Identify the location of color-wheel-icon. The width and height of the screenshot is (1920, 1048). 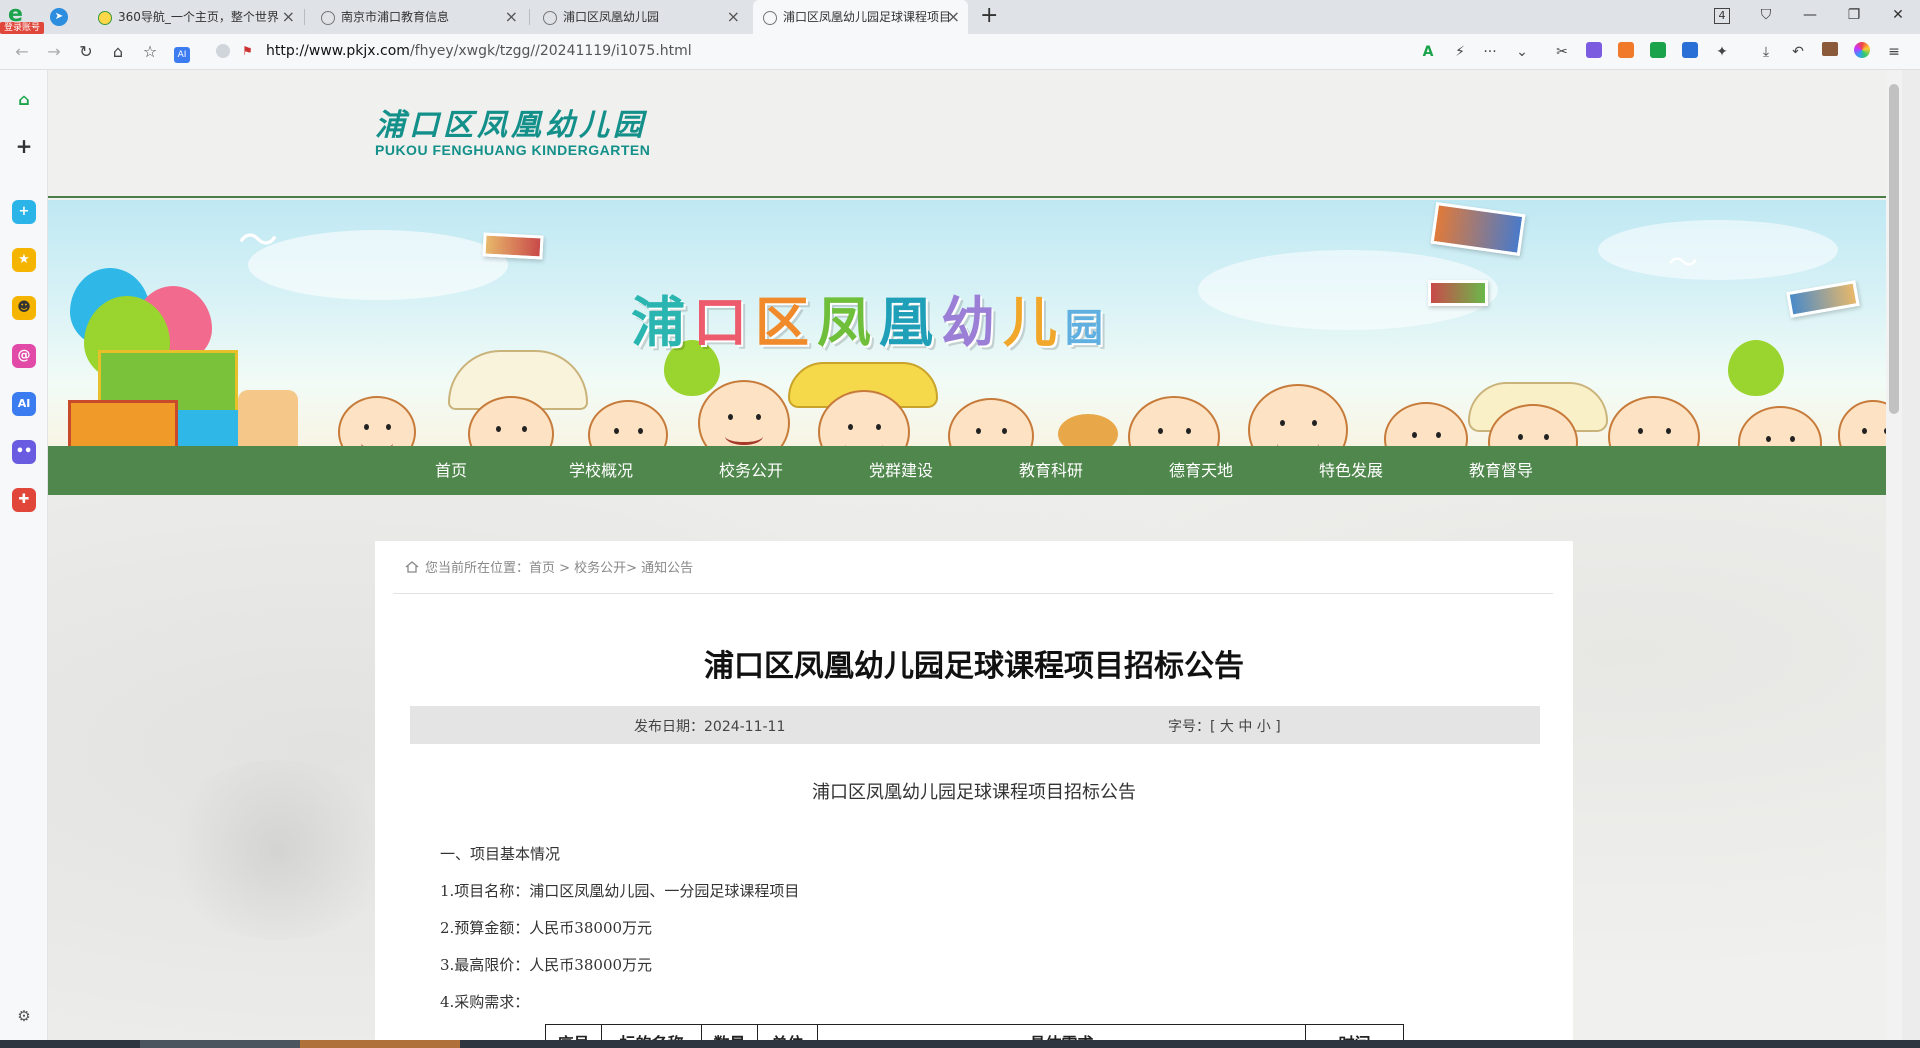
(1862, 52).